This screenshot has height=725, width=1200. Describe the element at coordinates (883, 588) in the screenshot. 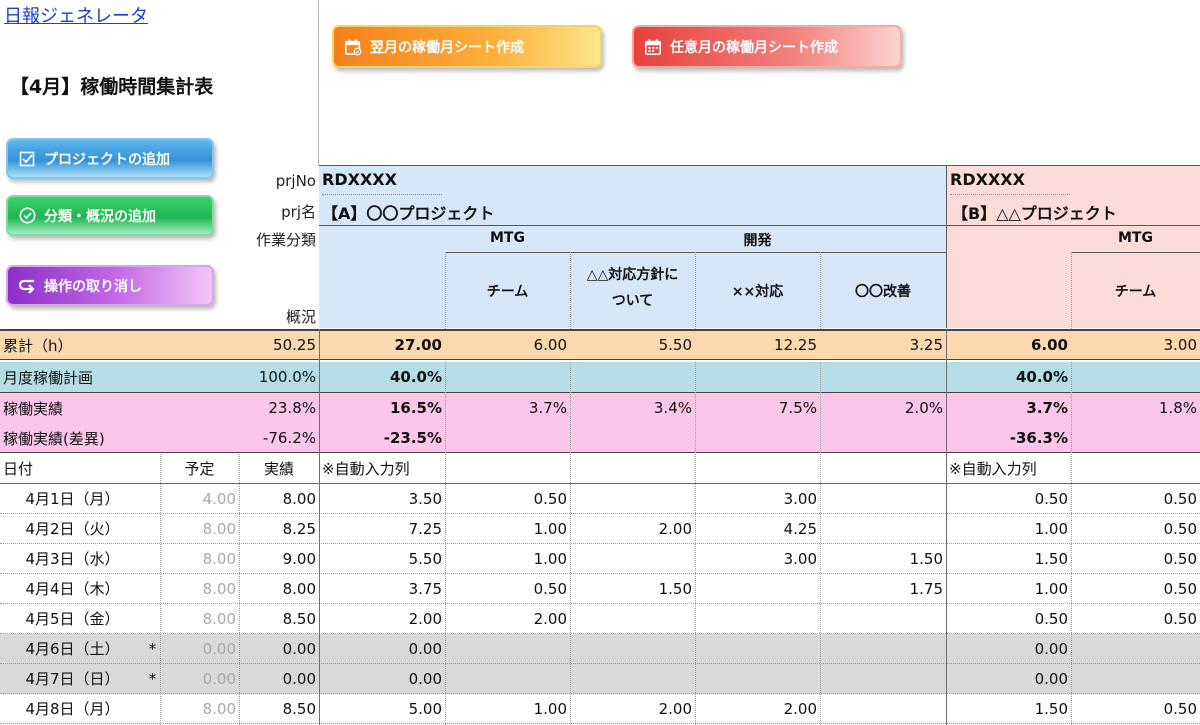

I see `cell-a-oo: 1.75` at that location.